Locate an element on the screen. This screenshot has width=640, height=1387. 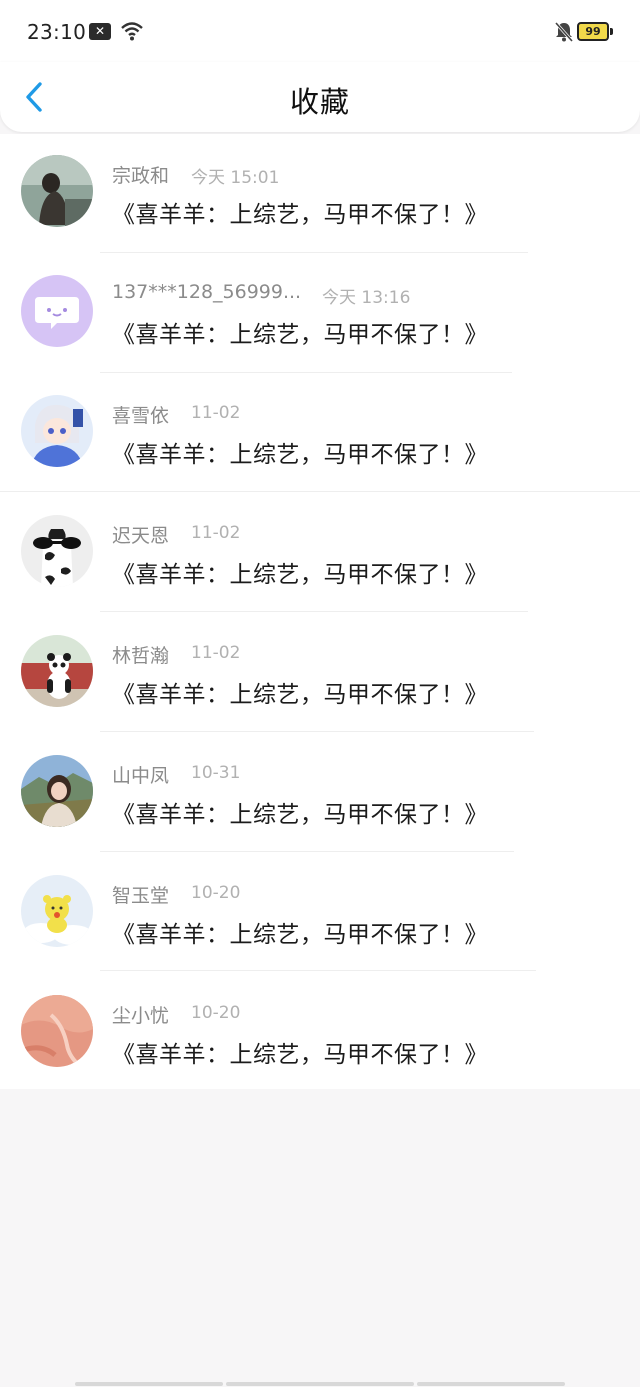
wifi-icon is located at coordinates (132, 31).